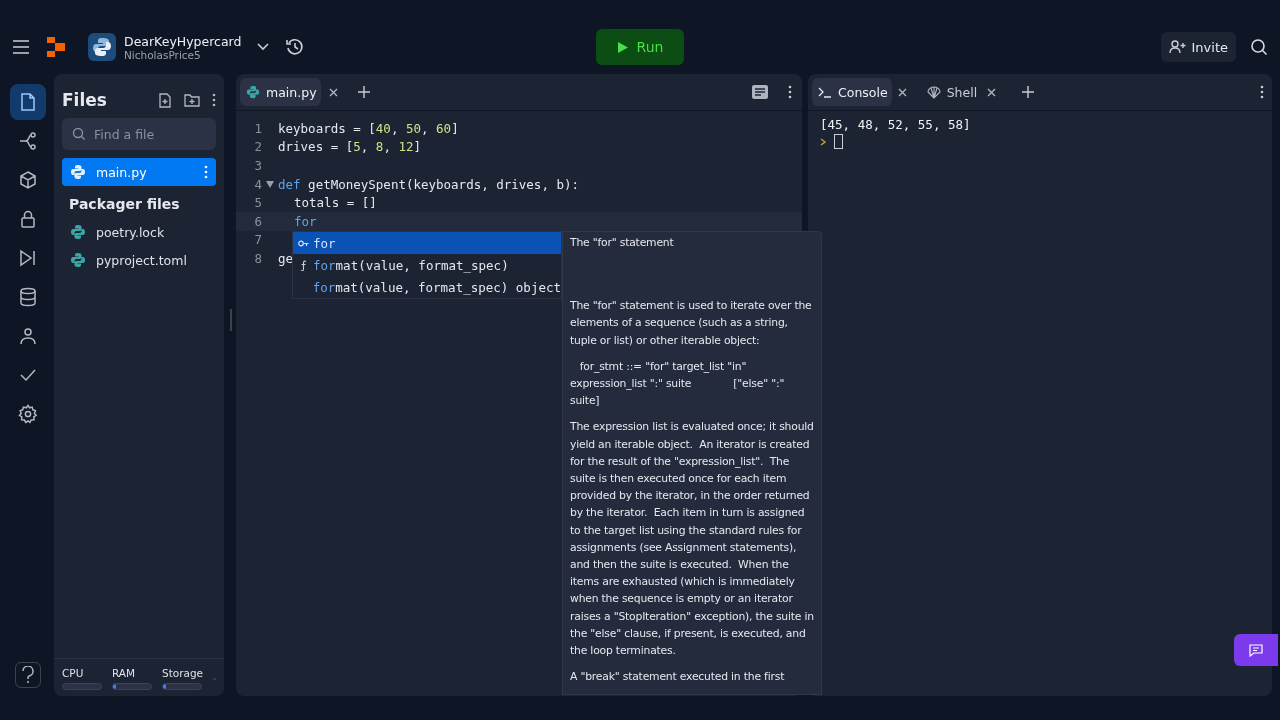 The width and height of the screenshot is (1280, 720). Describe the element at coordinates (951, 92) in the screenshot. I see `console-tab: Shell` at that location.